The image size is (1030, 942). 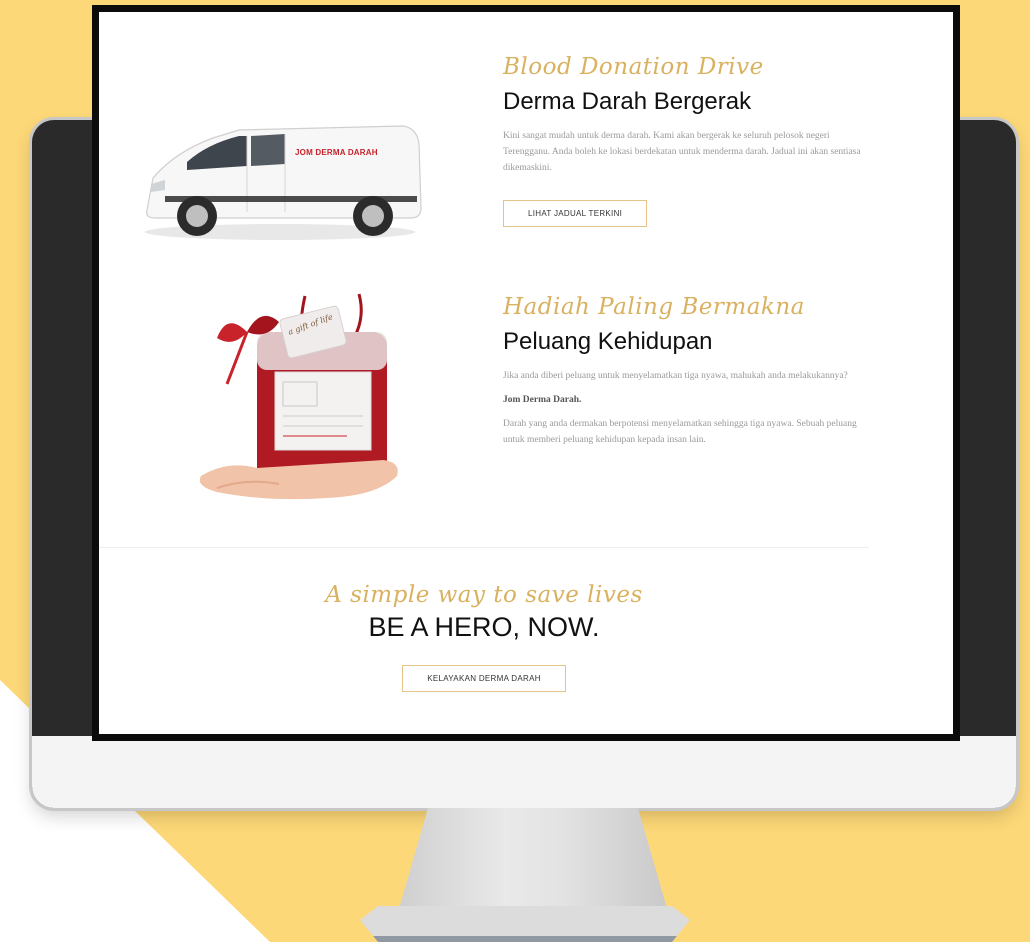 What do you see at coordinates (575, 213) in the screenshot?
I see `view-schedule-button: LIHAT JADUAL TERKINI` at bounding box center [575, 213].